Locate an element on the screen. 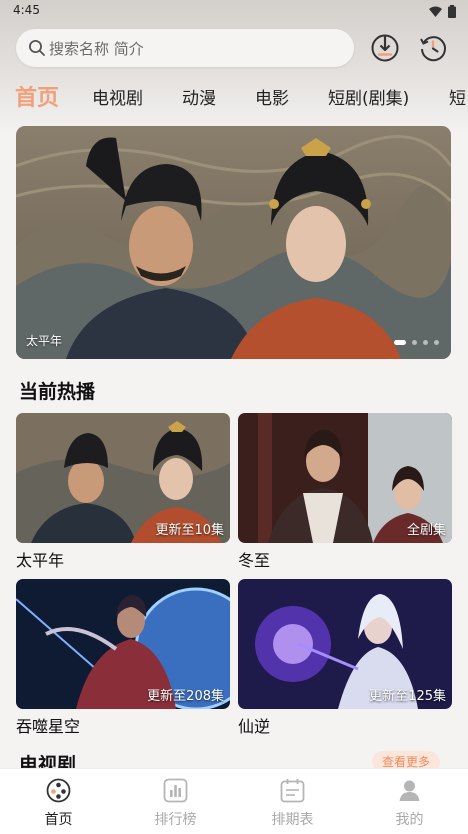  nav-profile-label: 我的 is located at coordinates (409, 820).